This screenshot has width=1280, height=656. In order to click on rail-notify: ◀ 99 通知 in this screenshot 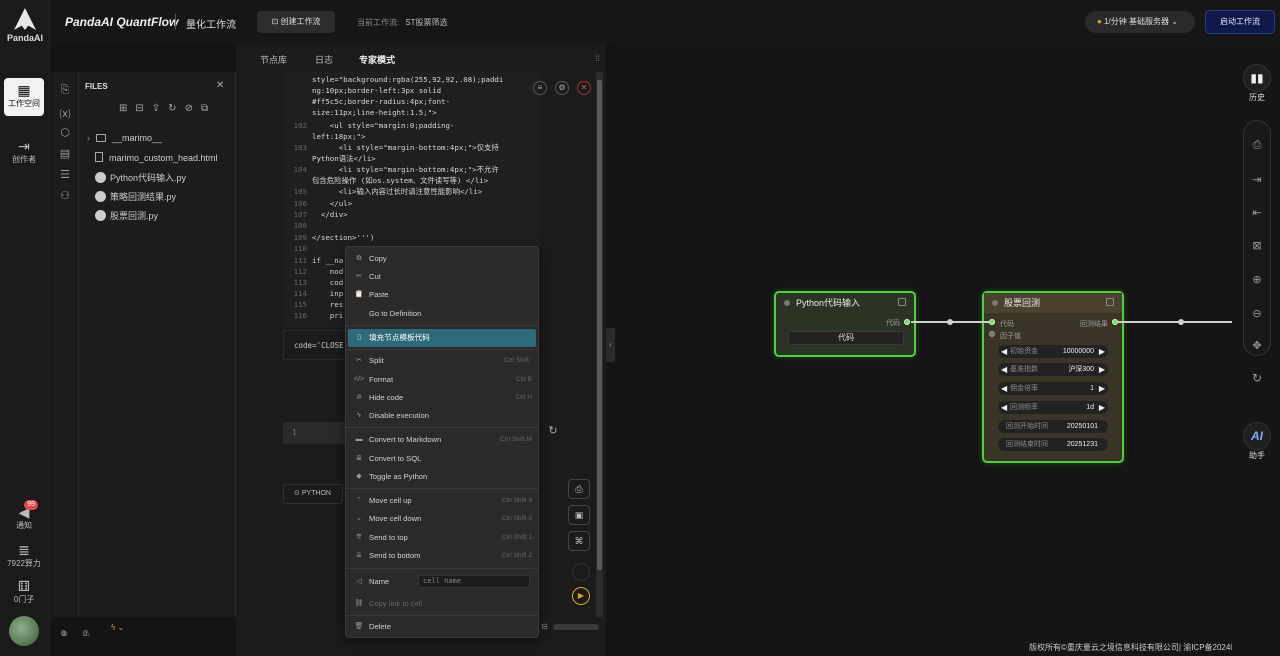, I will do `click(24, 519)`.